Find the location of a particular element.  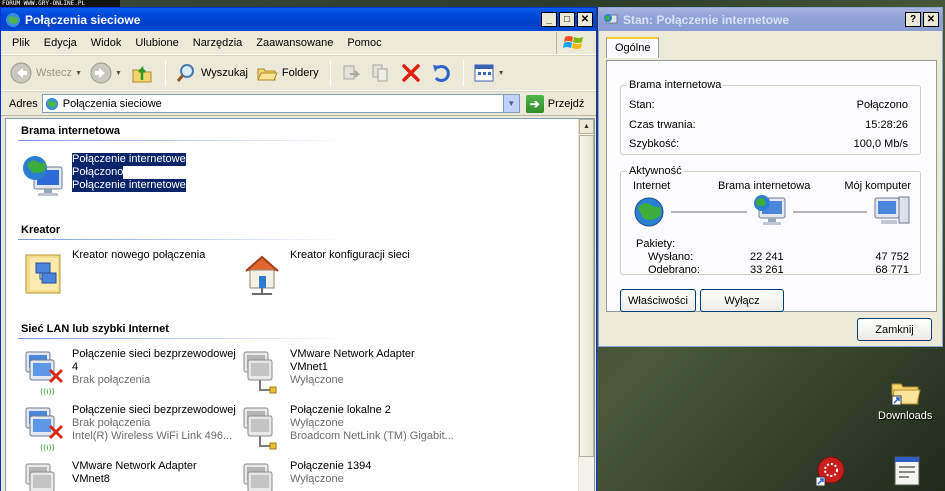

close-dialog-button: Zamknij is located at coordinates (894, 329).